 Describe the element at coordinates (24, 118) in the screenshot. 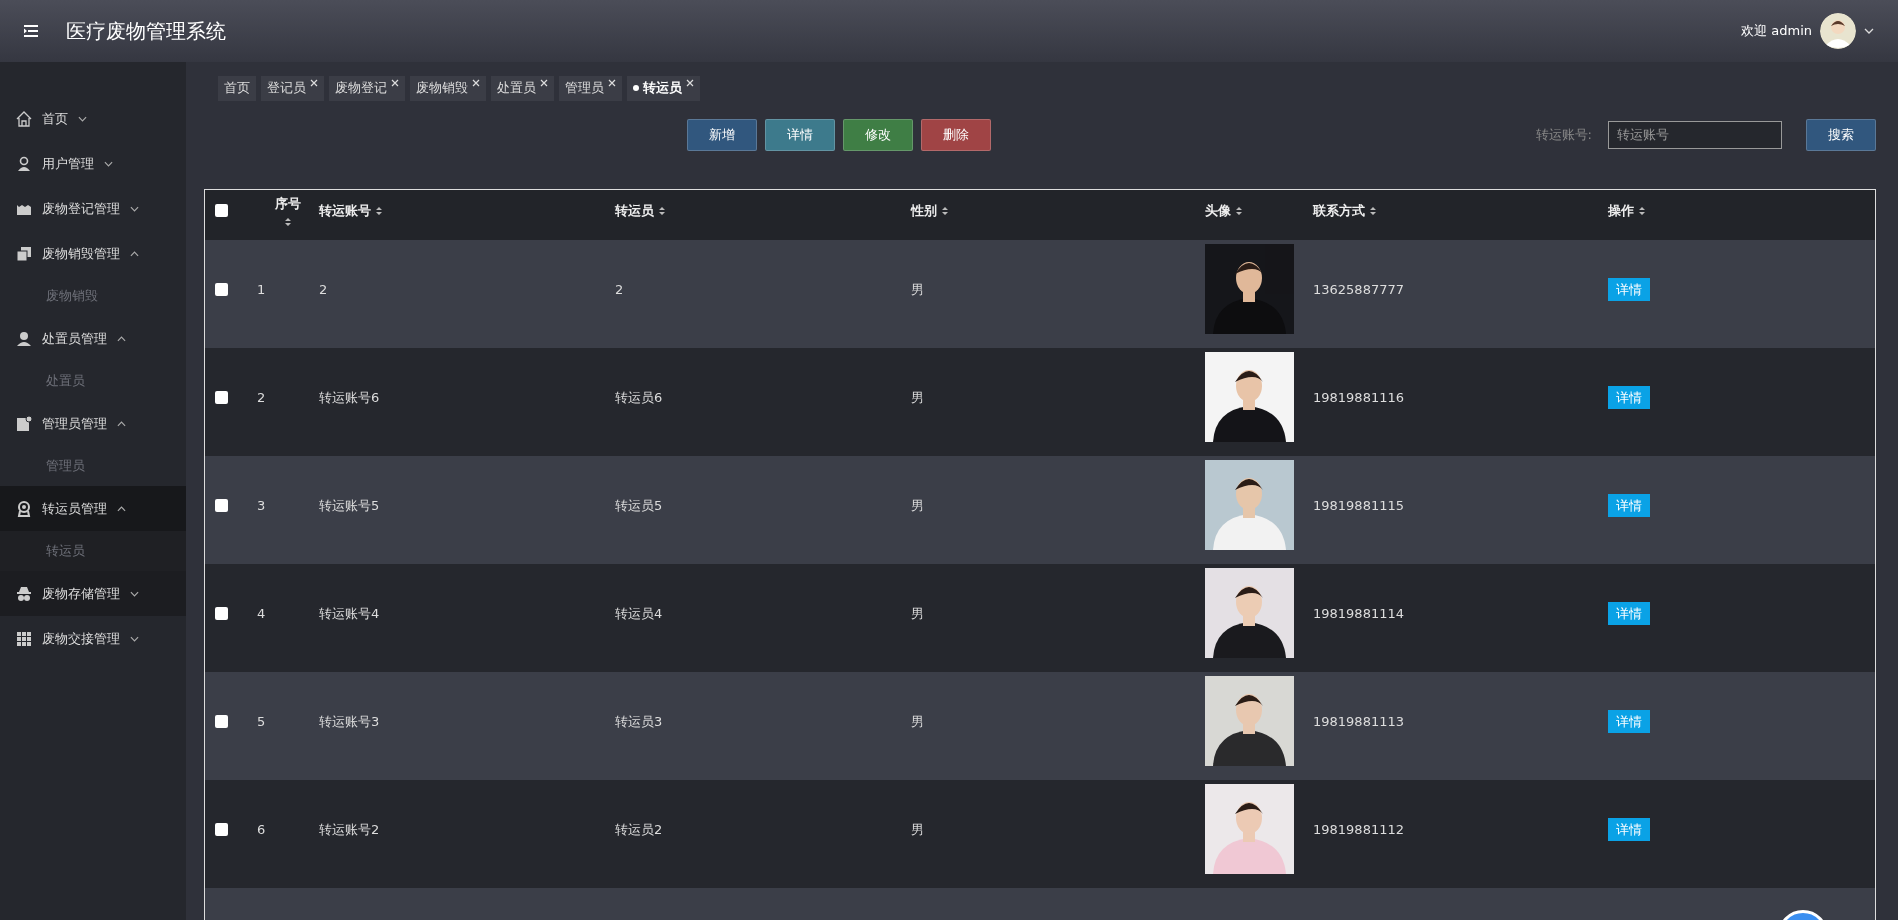

I see `home-icon` at that location.